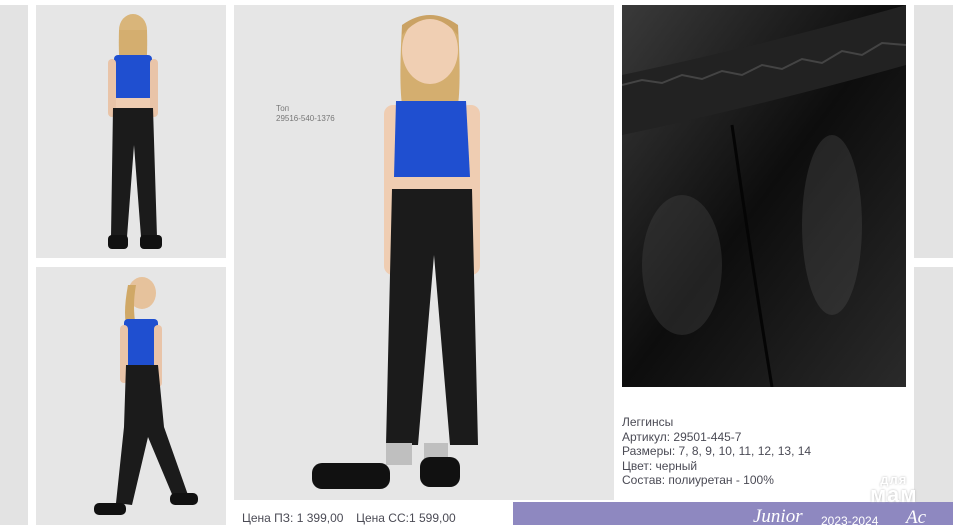 The image size is (953, 525). I want to click on footer-season: 2023-2024, so click(850, 519).